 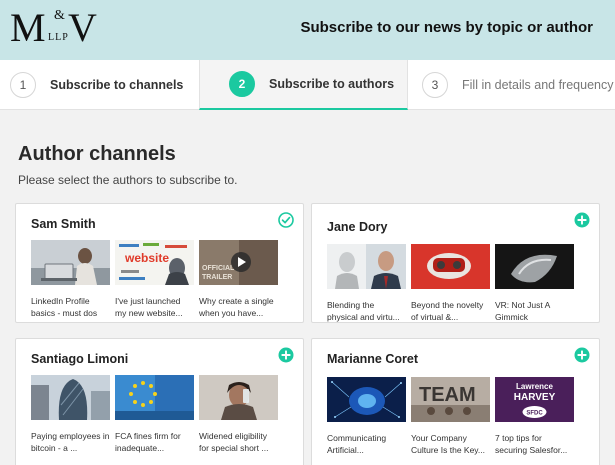 I want to click on step-subscribe-to-authors: 2 Subscribe to authors, so click(x=303, y=85).